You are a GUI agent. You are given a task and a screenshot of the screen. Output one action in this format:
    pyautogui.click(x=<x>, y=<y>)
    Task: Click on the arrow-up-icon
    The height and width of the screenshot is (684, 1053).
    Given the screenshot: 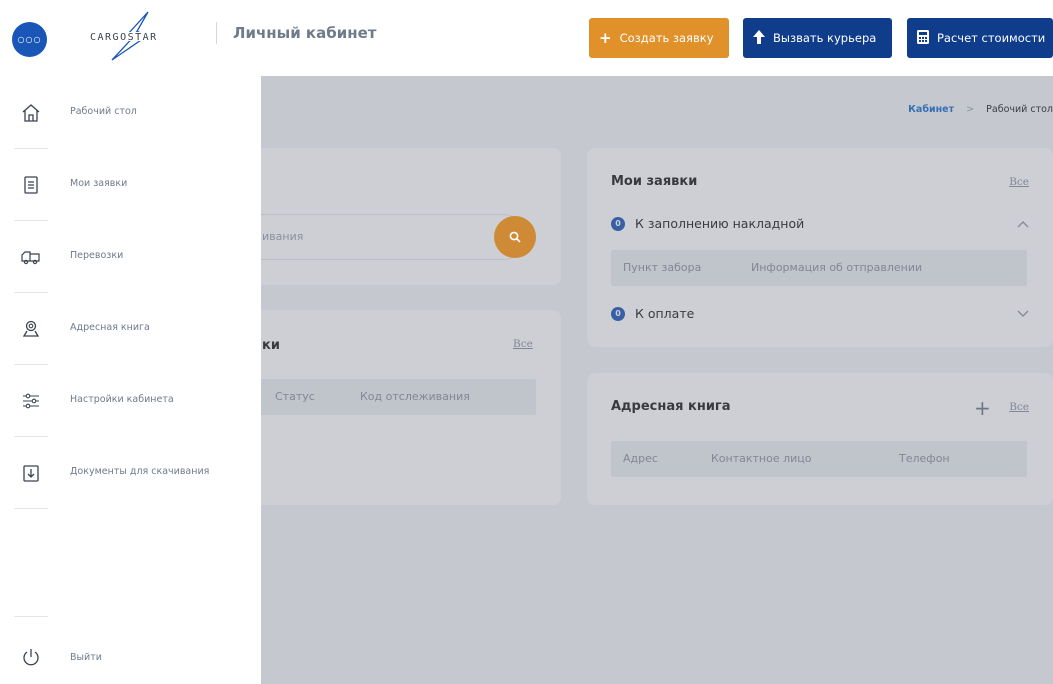 What is the action you would take?
    pyautogui.click(x=759, y=38)
    